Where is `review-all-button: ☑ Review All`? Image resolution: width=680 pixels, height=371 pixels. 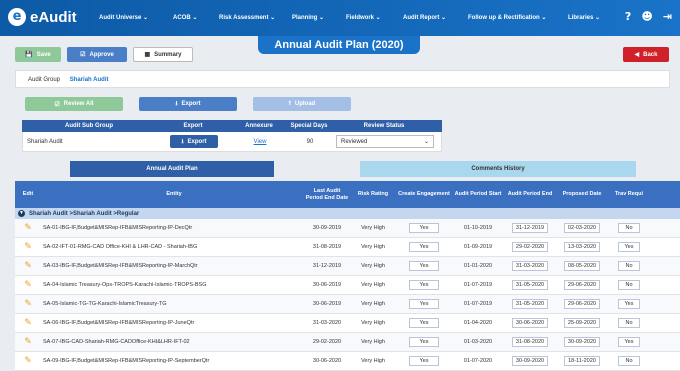 review-all-button: ☑ Review All is located at coordinates (74, 104).